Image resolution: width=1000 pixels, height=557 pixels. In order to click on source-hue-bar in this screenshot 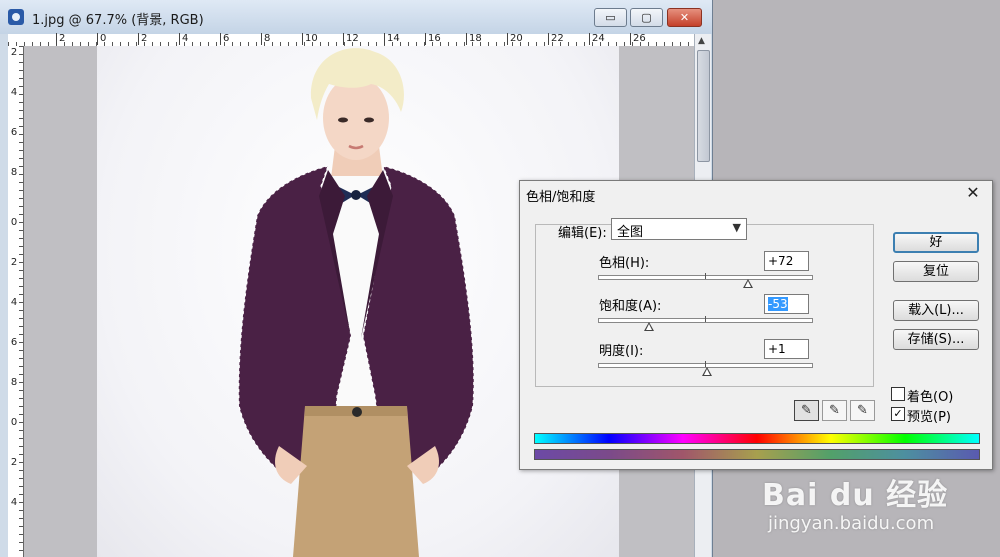, I will do `click(757, 438)`.